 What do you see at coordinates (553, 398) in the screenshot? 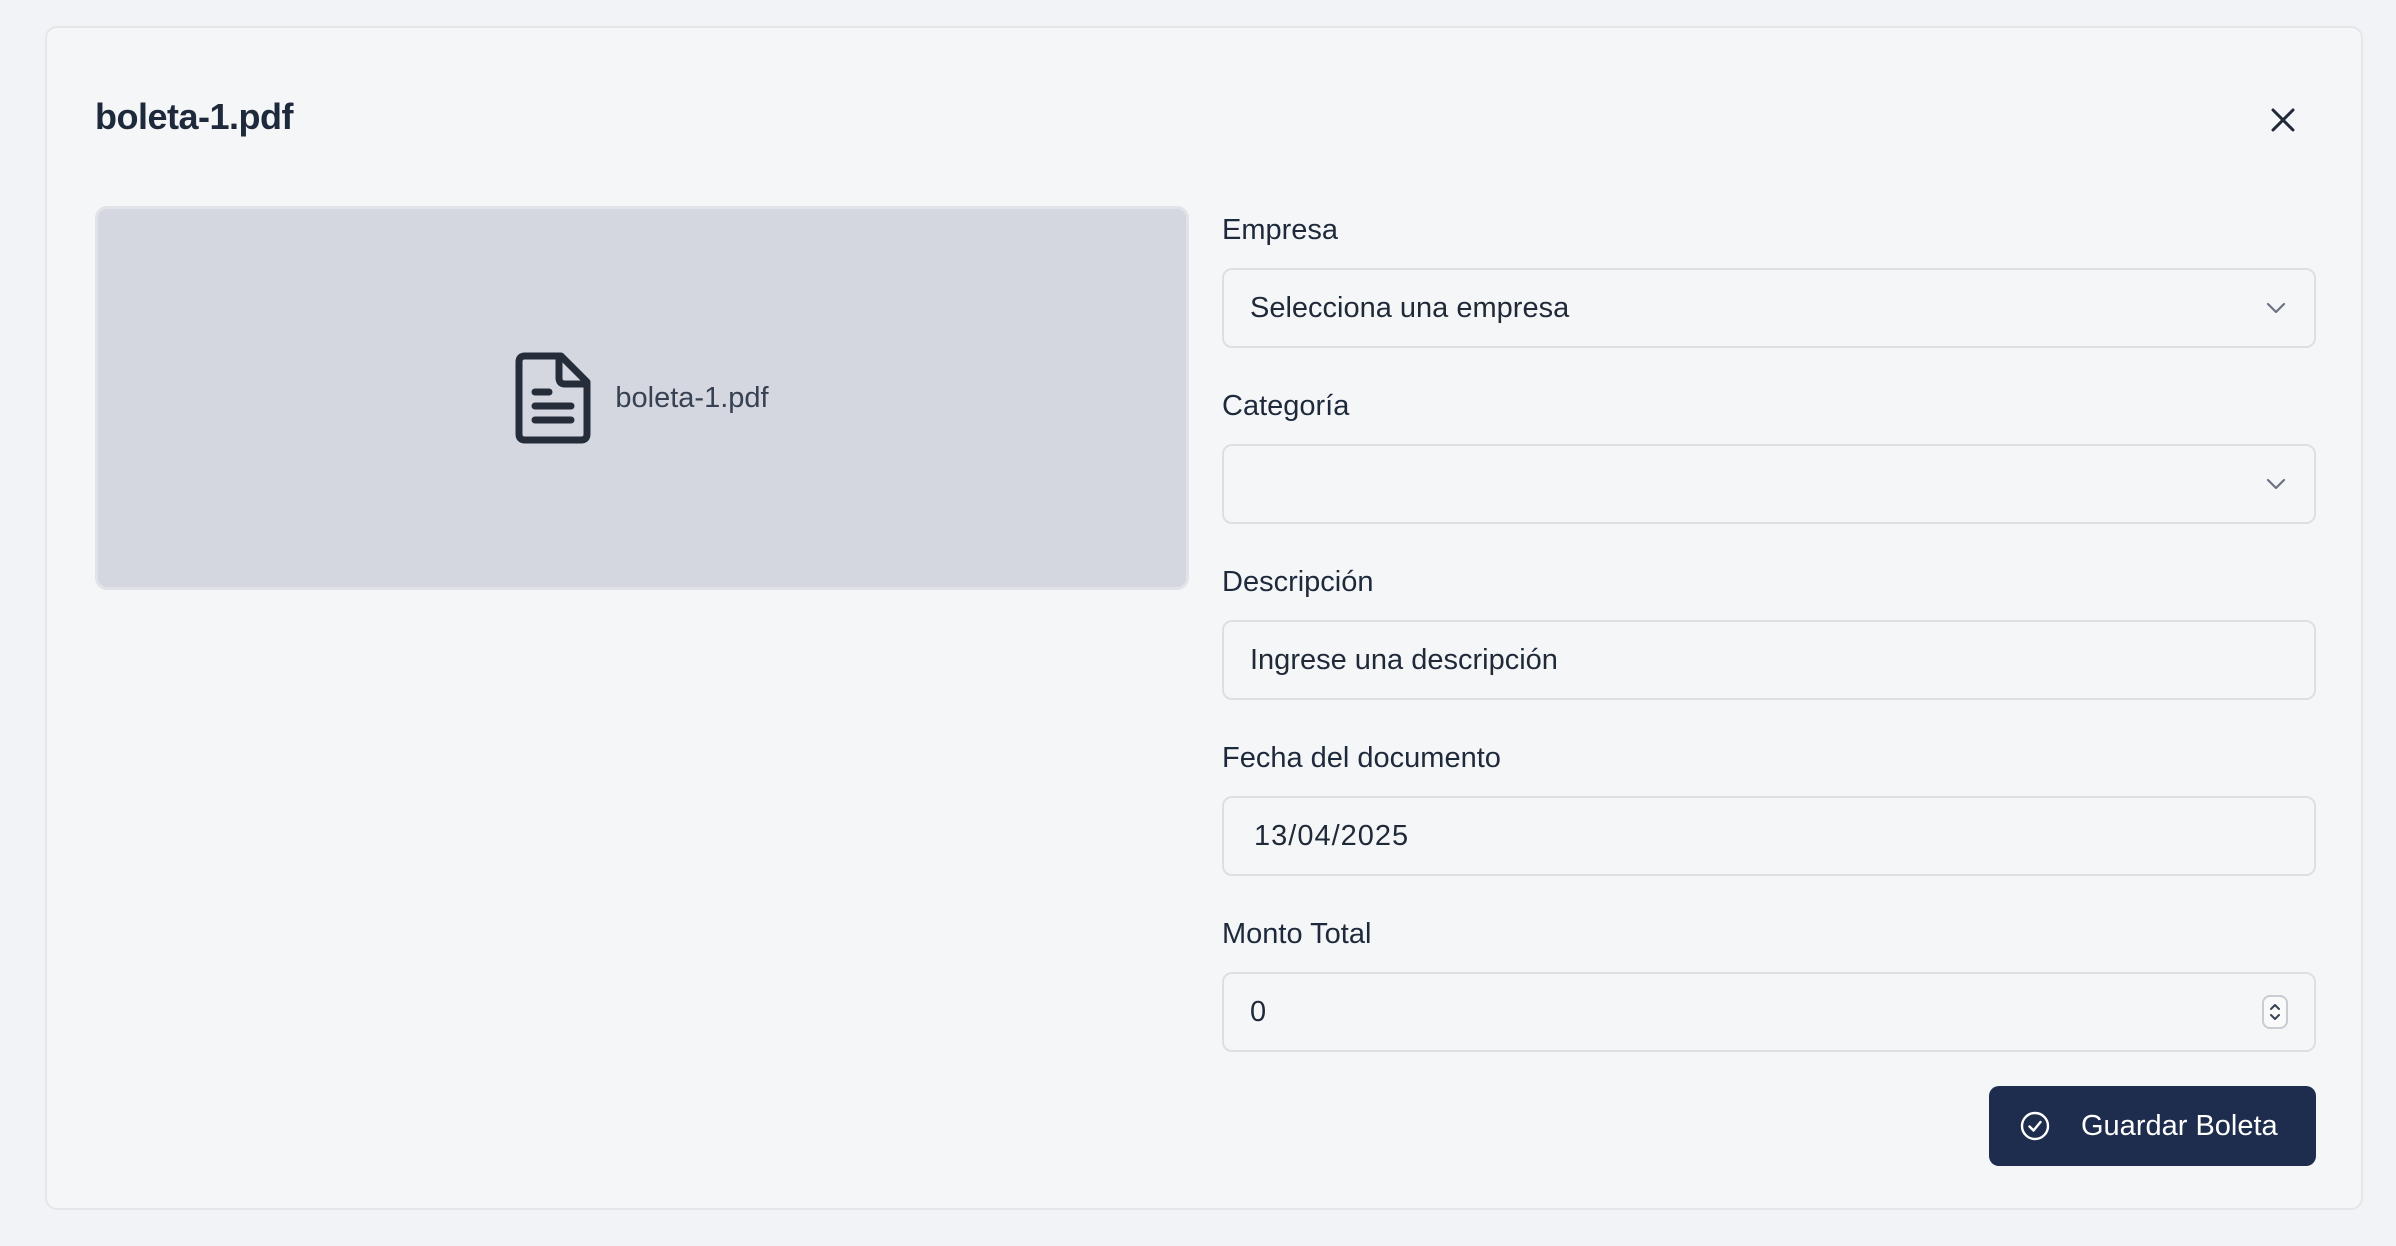
I see `file-document-icon` at bounding box center [553, 398].